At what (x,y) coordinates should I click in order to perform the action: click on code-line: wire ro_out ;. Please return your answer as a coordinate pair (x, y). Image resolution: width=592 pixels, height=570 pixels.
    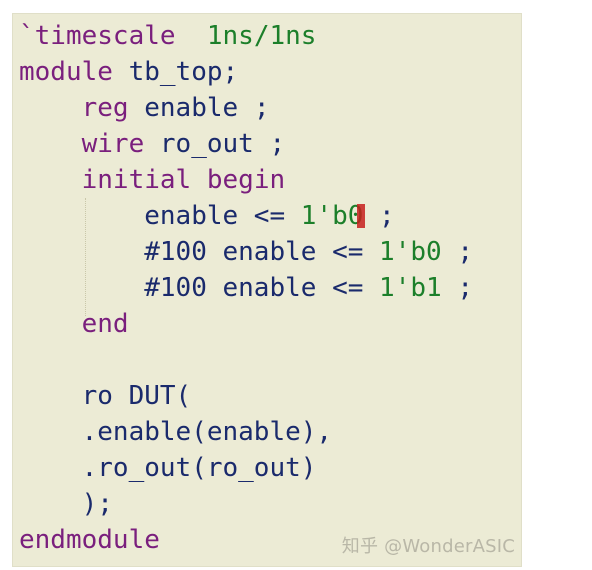
    Looking at the image, I should click on (246, 144).